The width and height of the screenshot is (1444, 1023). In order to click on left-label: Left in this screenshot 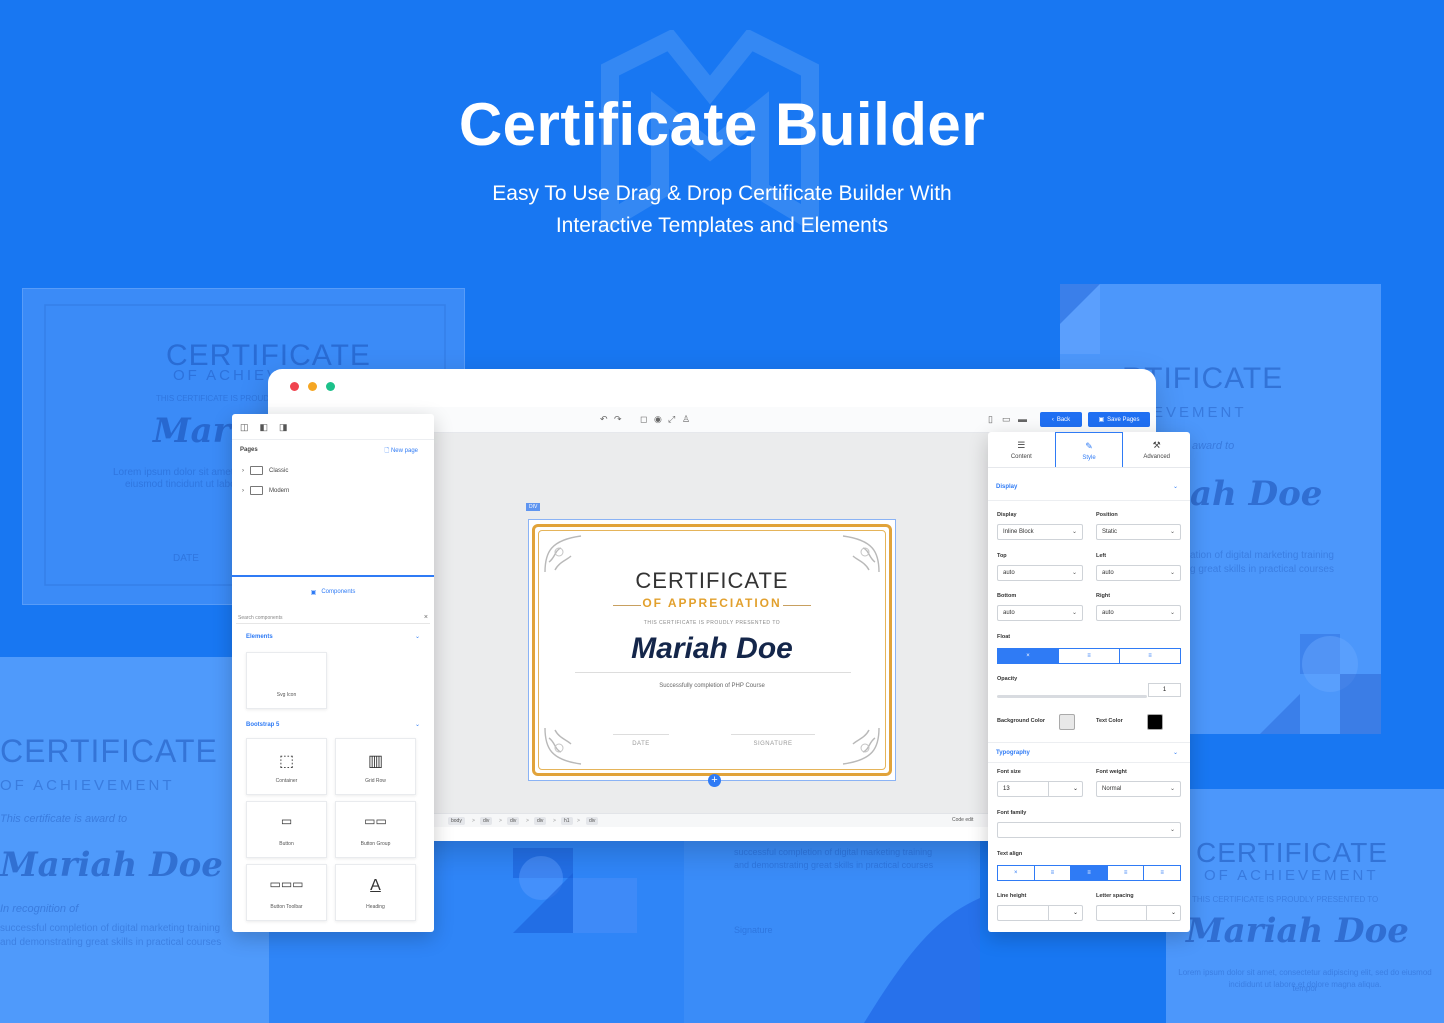, I will do `click(1101, 556)`.